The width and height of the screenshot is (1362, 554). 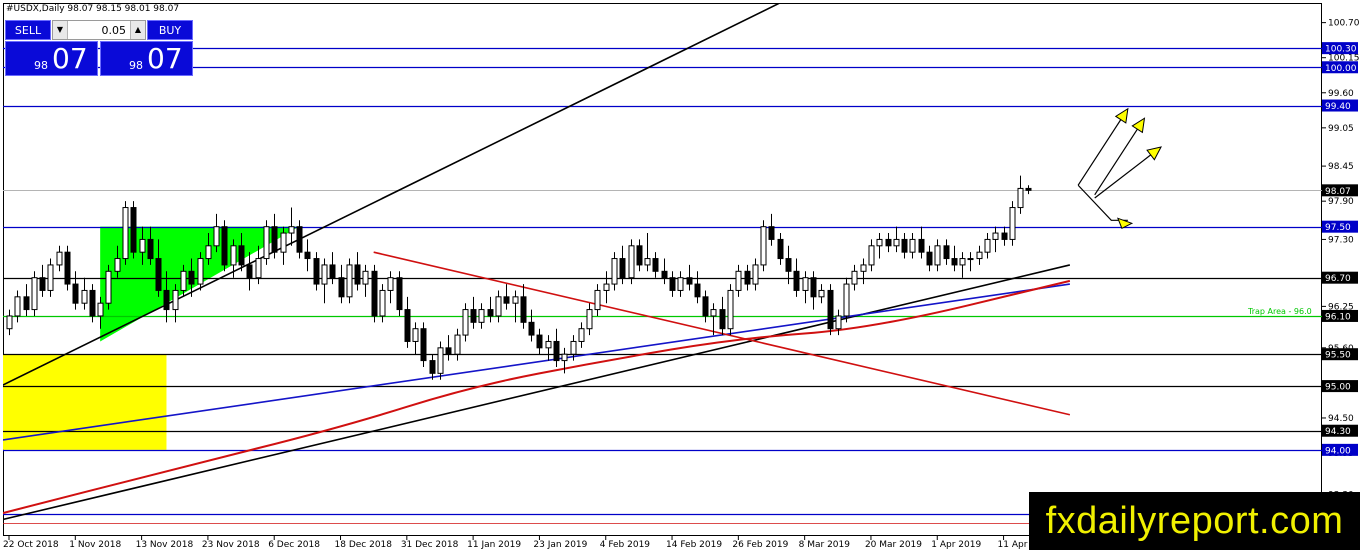 I want to click on price-level-tag: 96.70, so click(x=1340, y=277).